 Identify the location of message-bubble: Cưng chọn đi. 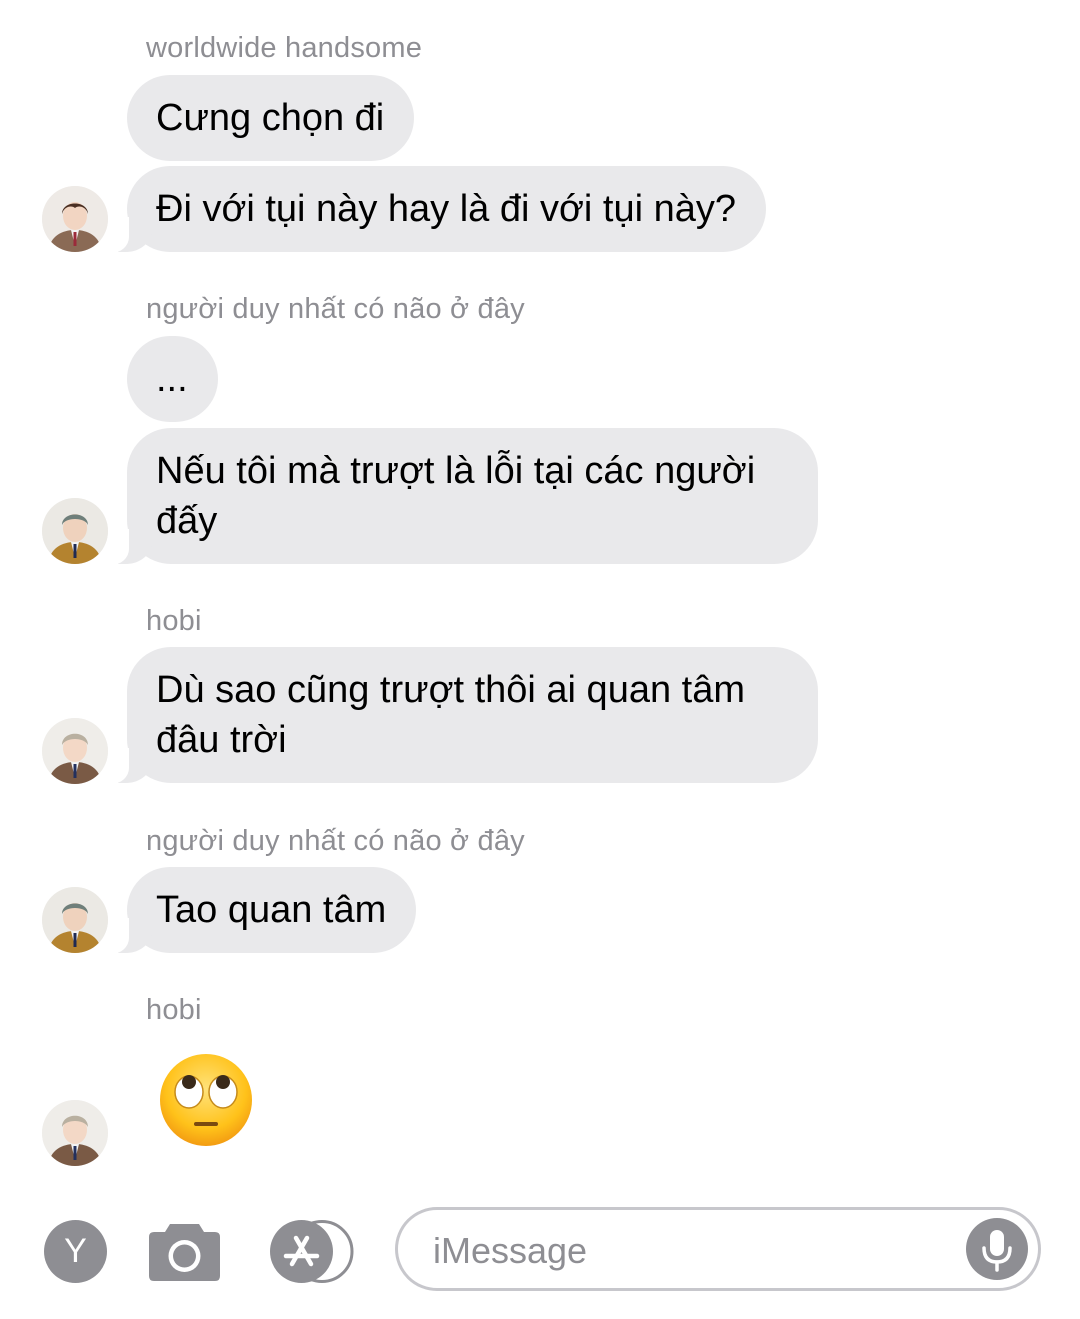
(271, 118).